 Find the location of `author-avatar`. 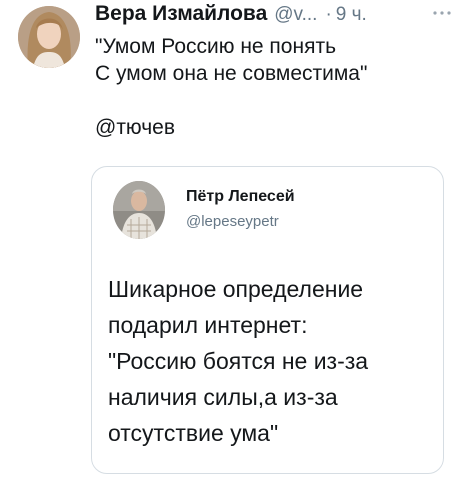

author-avatar is located at coordinates (49, 37).